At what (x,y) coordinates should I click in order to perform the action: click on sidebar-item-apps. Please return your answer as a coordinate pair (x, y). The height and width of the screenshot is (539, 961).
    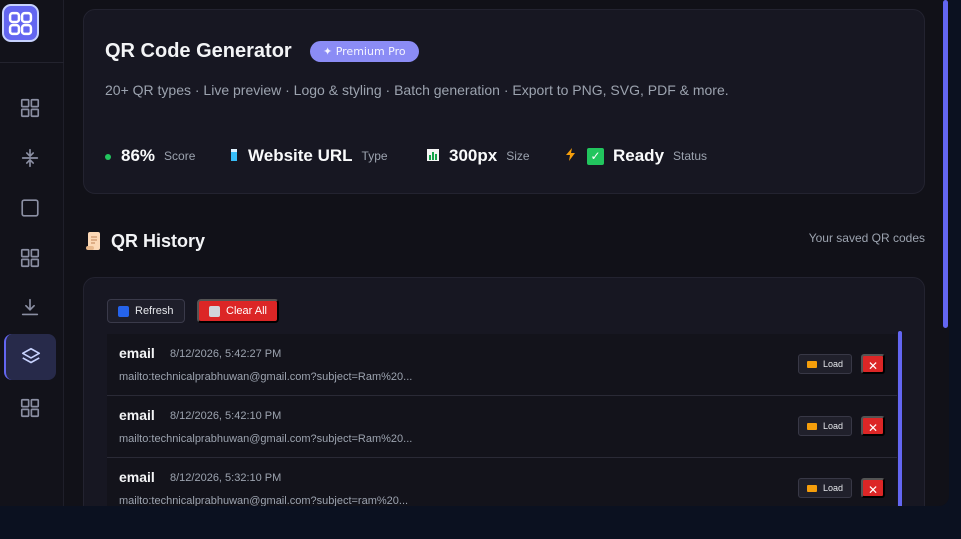
    Looking at the image, I should click on (30, 258).